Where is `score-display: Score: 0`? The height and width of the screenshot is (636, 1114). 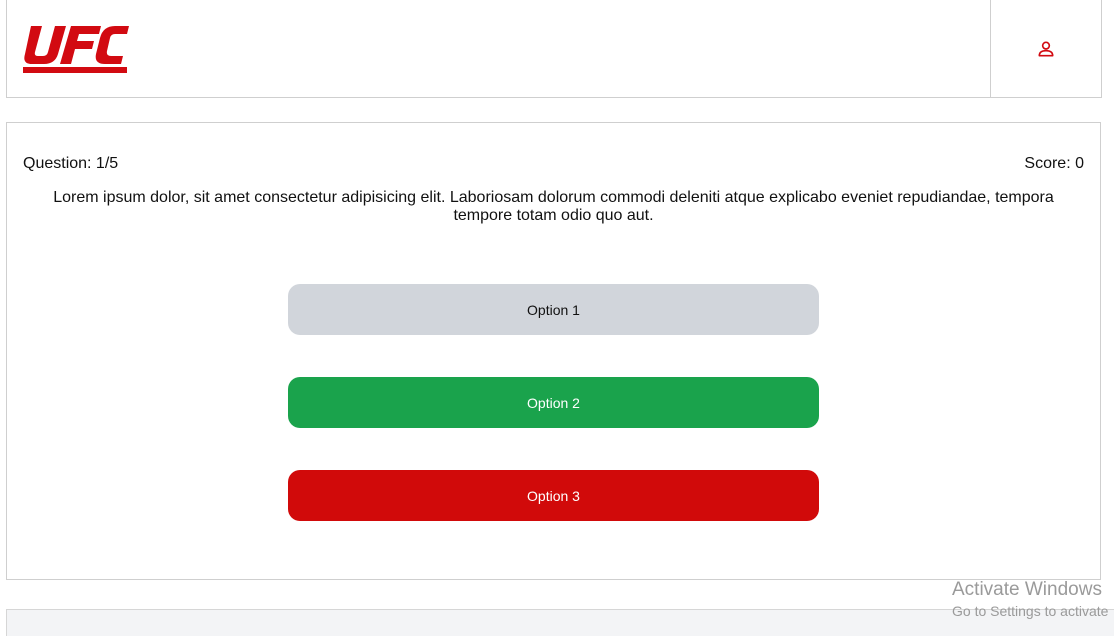
score-display: Score: 0 is located at coordinates (1054, 163).